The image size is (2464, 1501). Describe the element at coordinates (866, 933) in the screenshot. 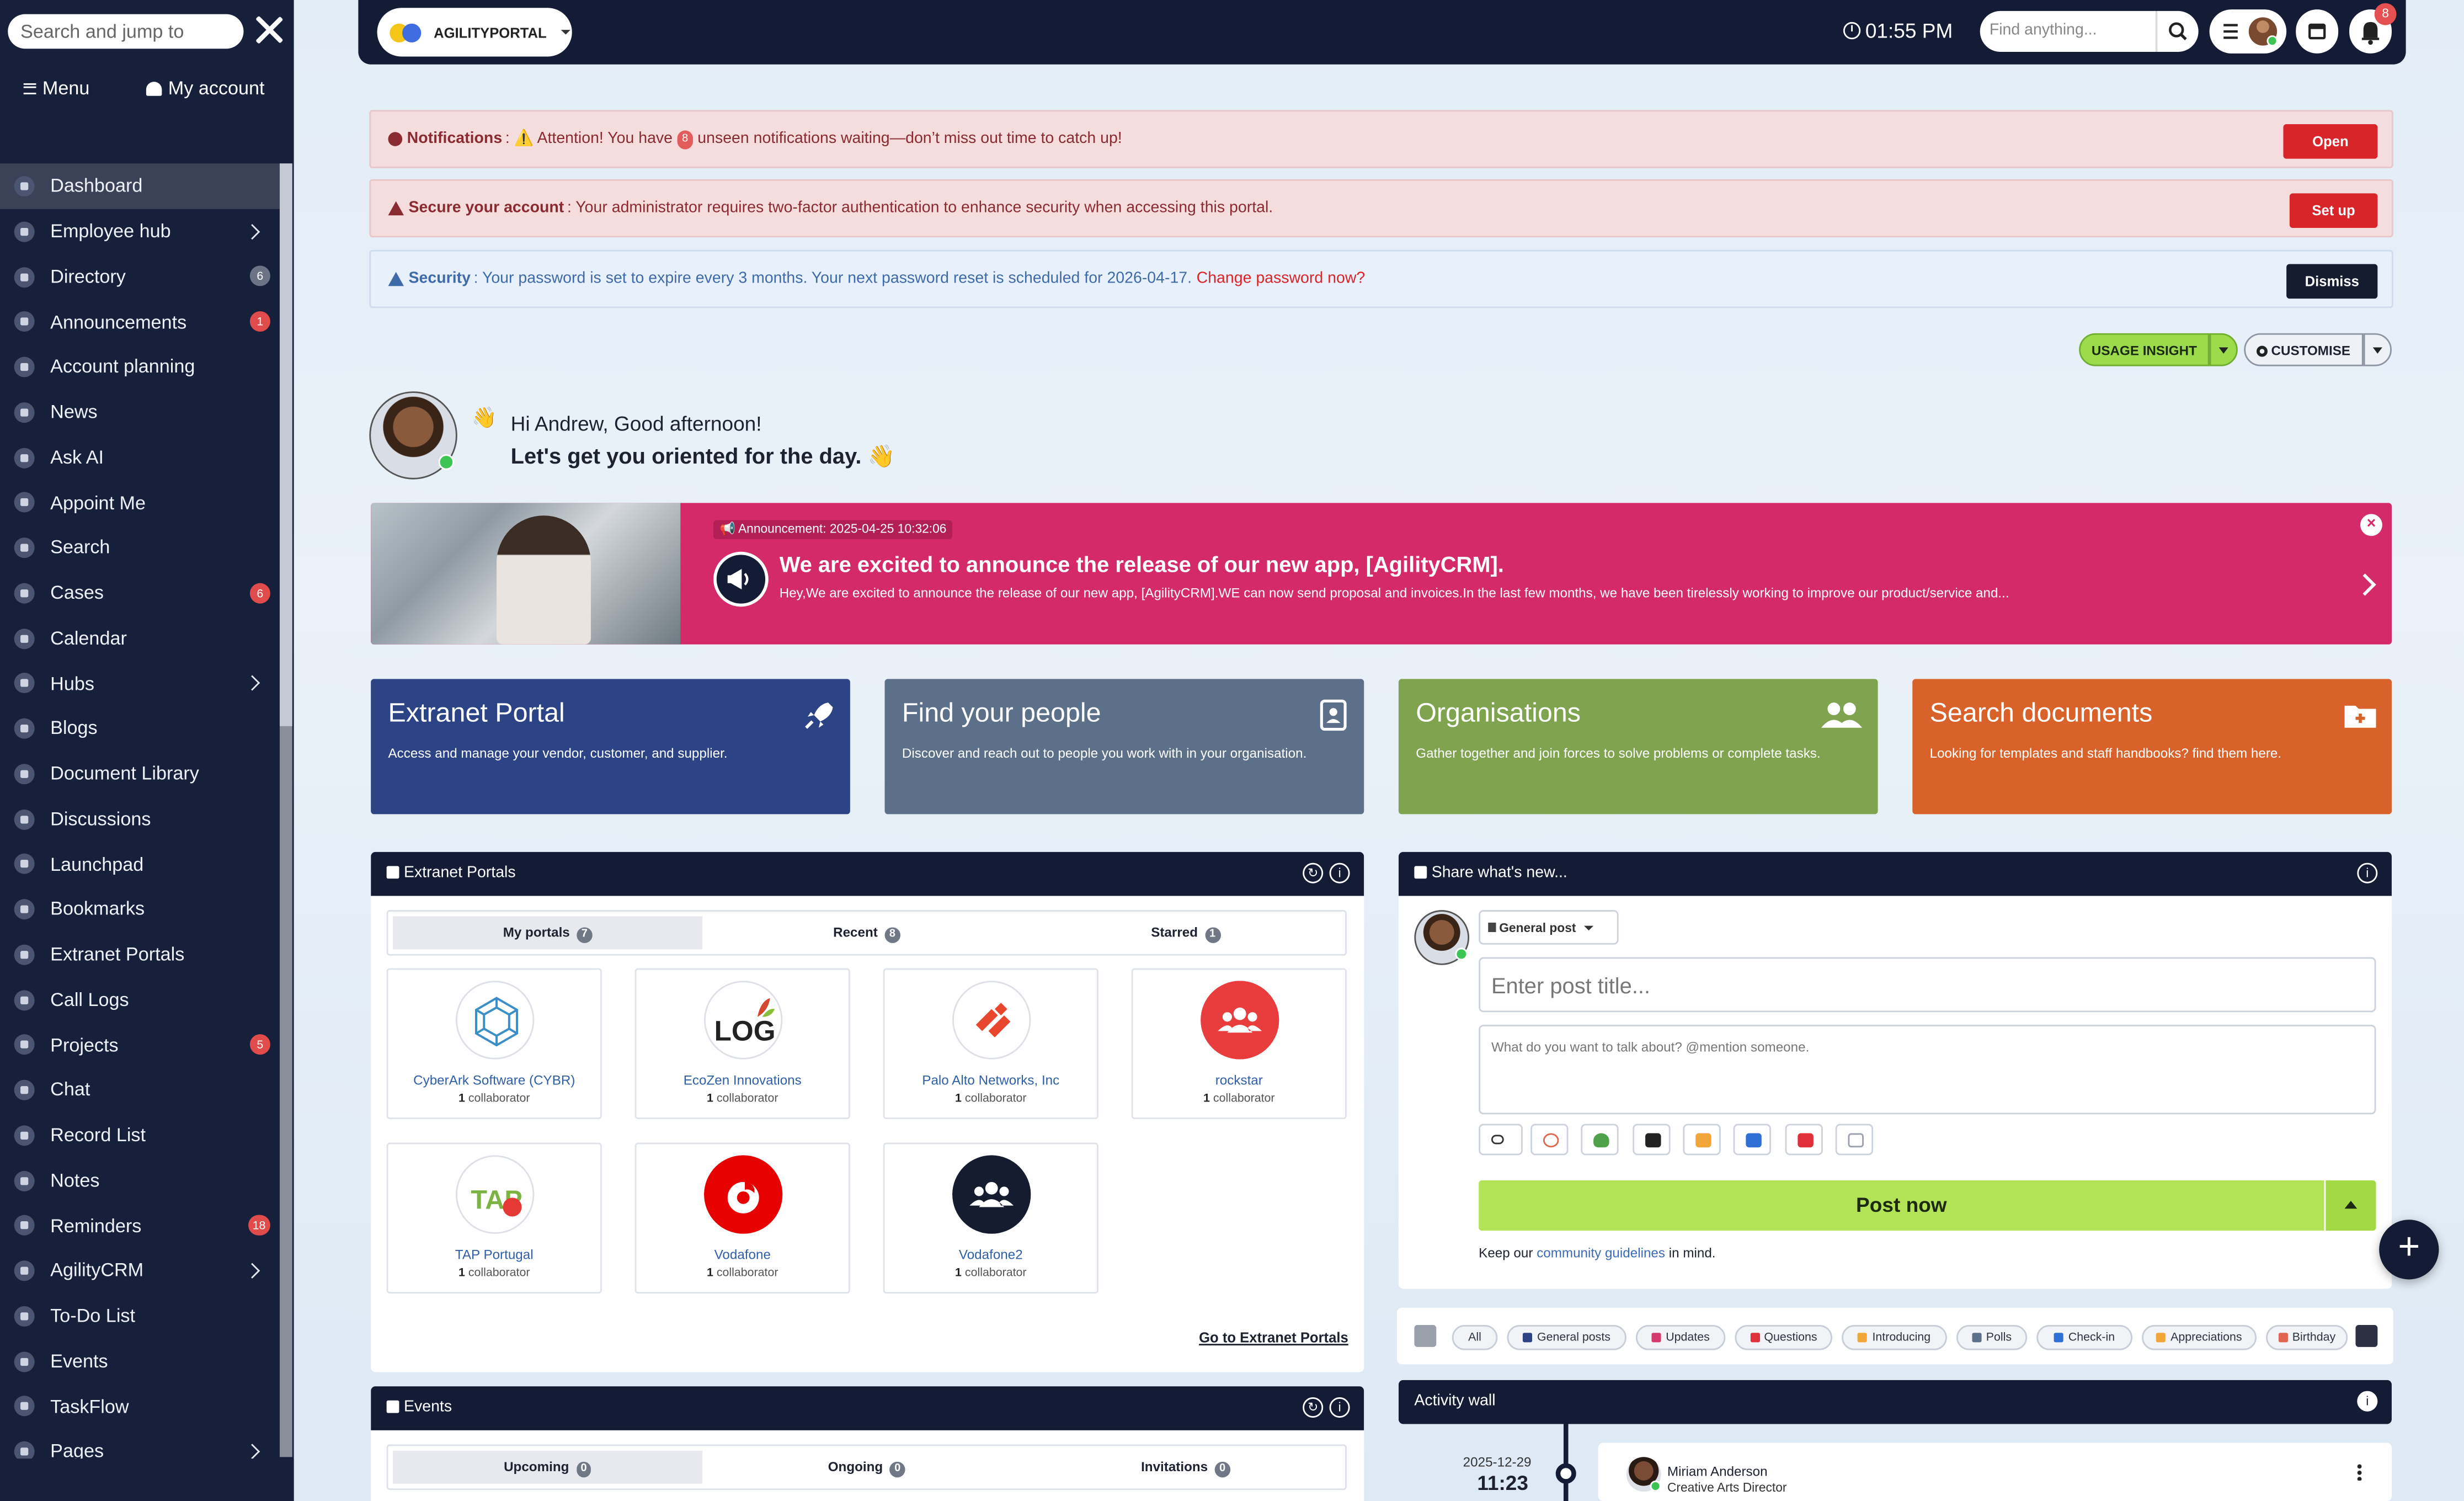

I see `tab-recent: Recent 8` at that location.